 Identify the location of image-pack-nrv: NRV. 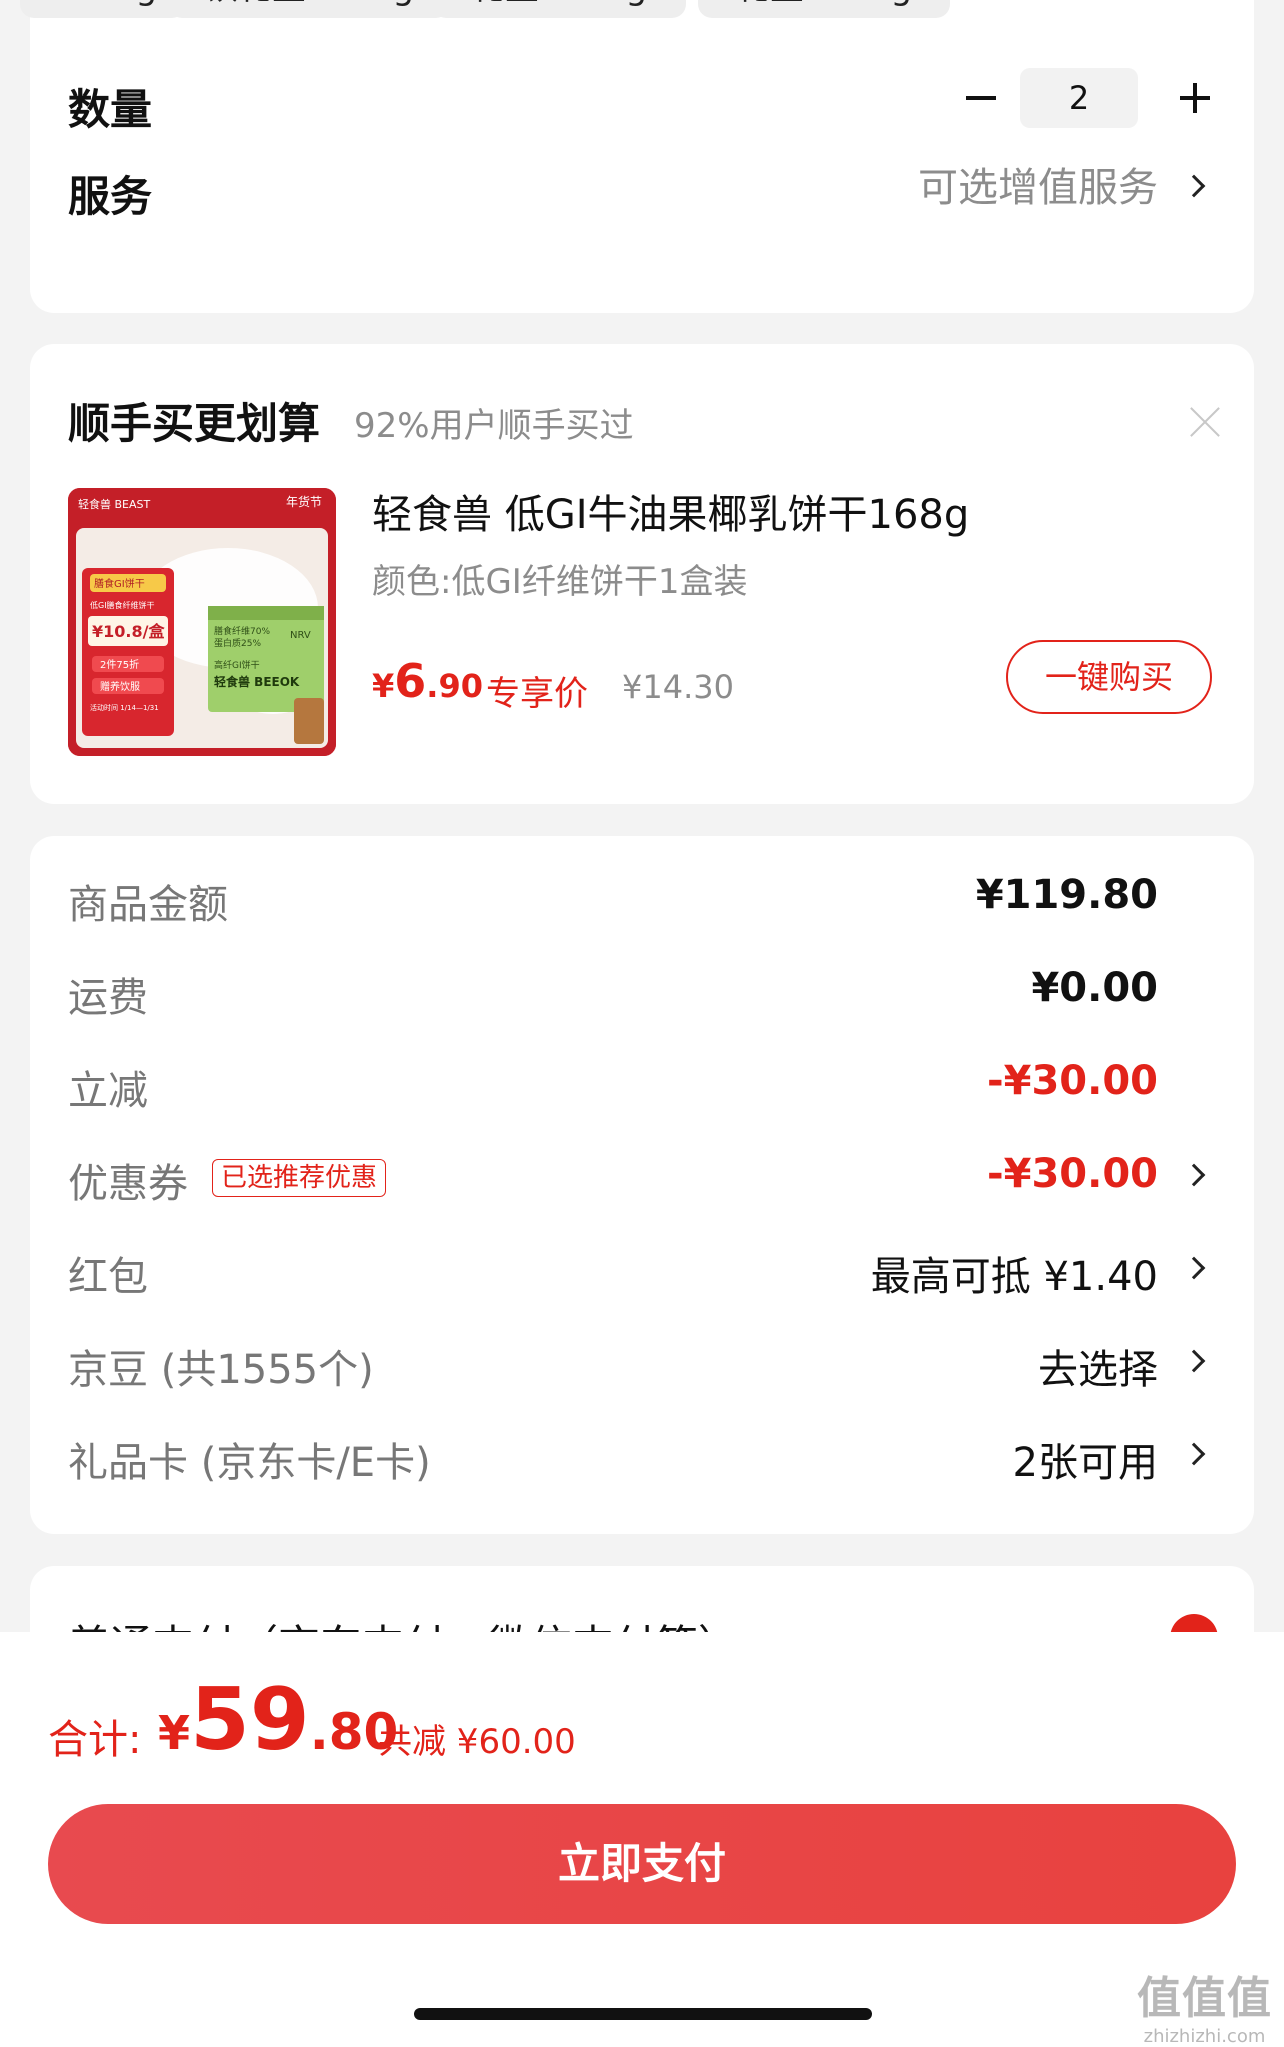
(300, 635).